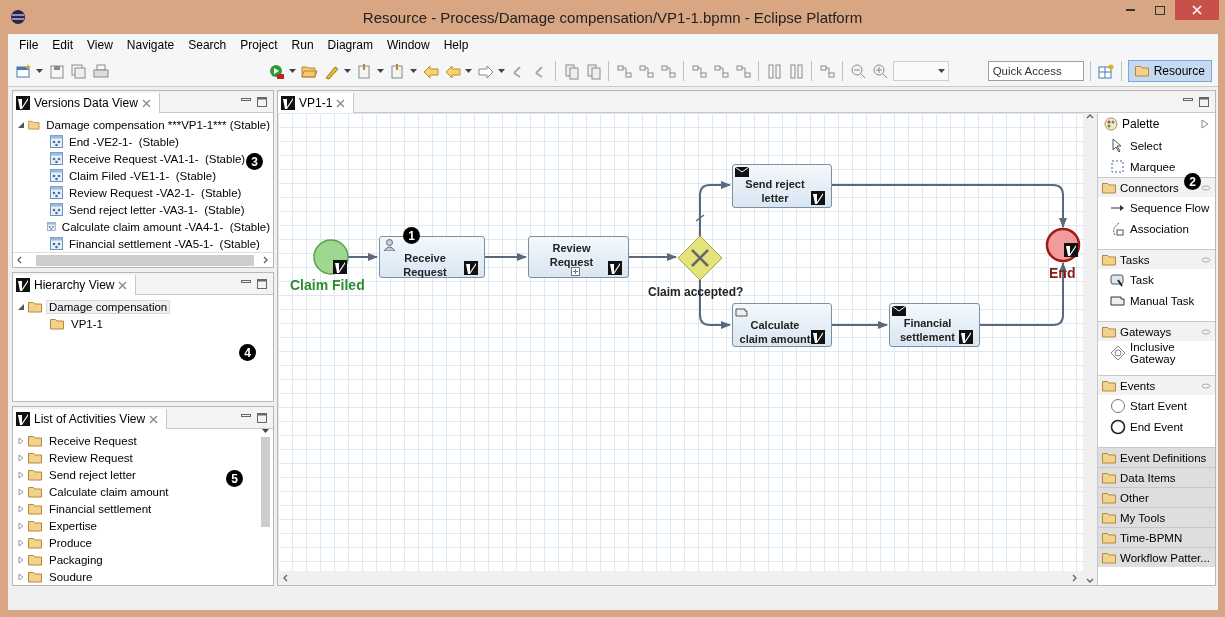  What do you see at coordinates (87, 323) in the screenshot?
I see `tree-item: VP1-1` at bounding box center [87, 323].